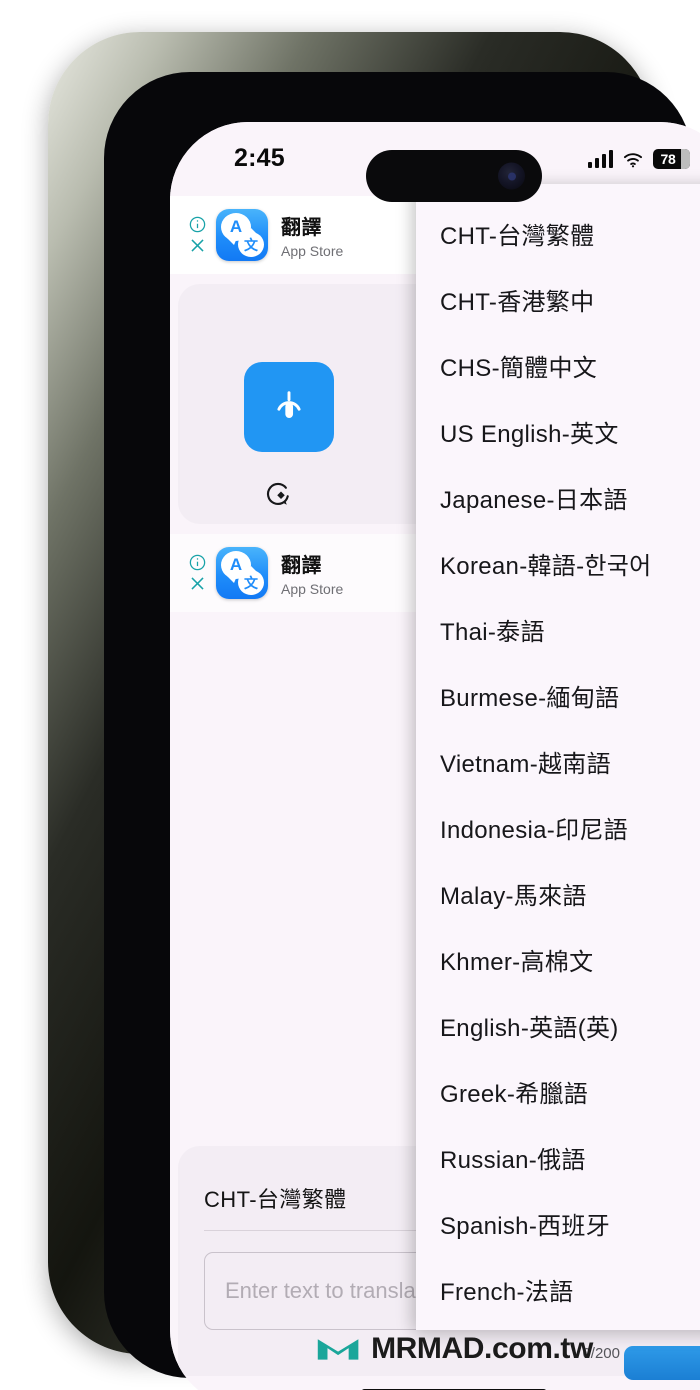  I want to click on status-indicators: 78, so click(639, 159).